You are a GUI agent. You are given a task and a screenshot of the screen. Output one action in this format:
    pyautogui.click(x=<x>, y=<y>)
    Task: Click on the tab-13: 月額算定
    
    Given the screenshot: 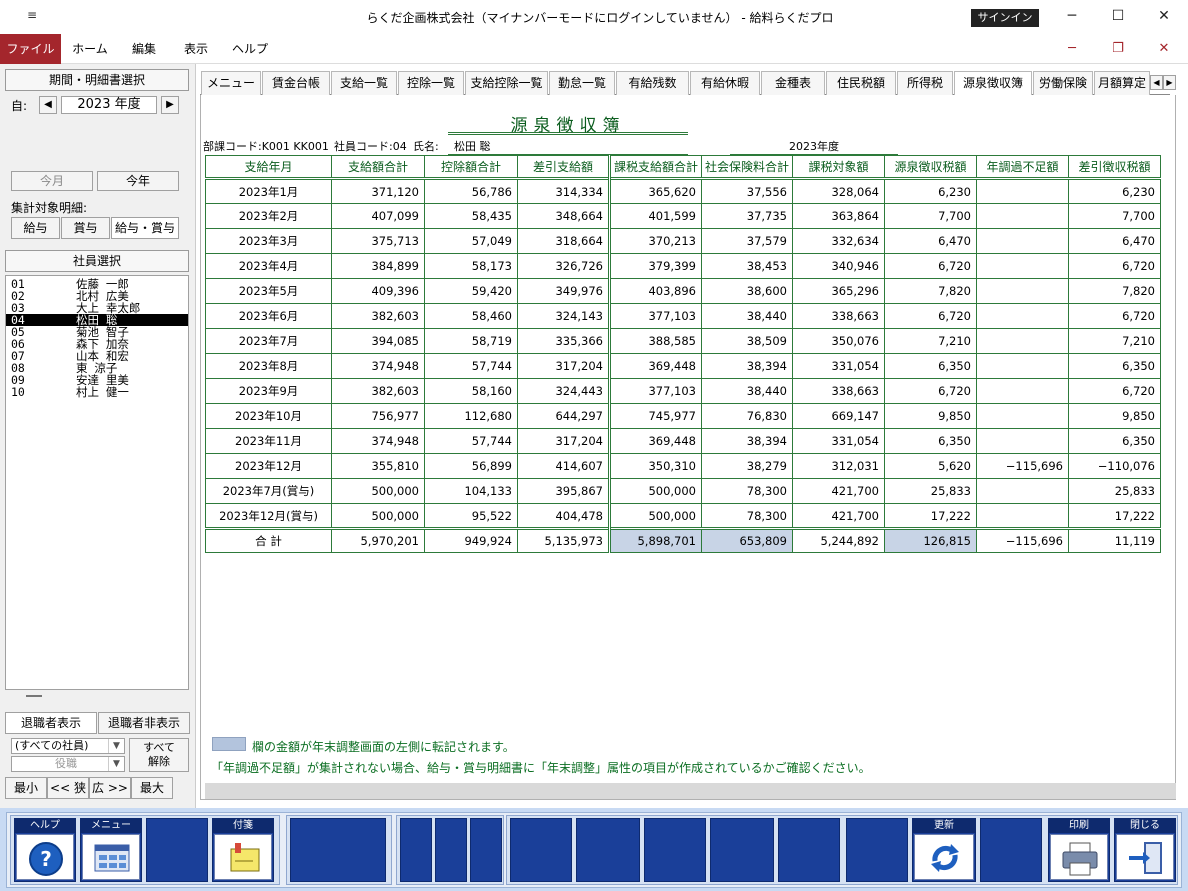 What is the action you would take?
    pyautogui.click(x=1122, y=83)
    